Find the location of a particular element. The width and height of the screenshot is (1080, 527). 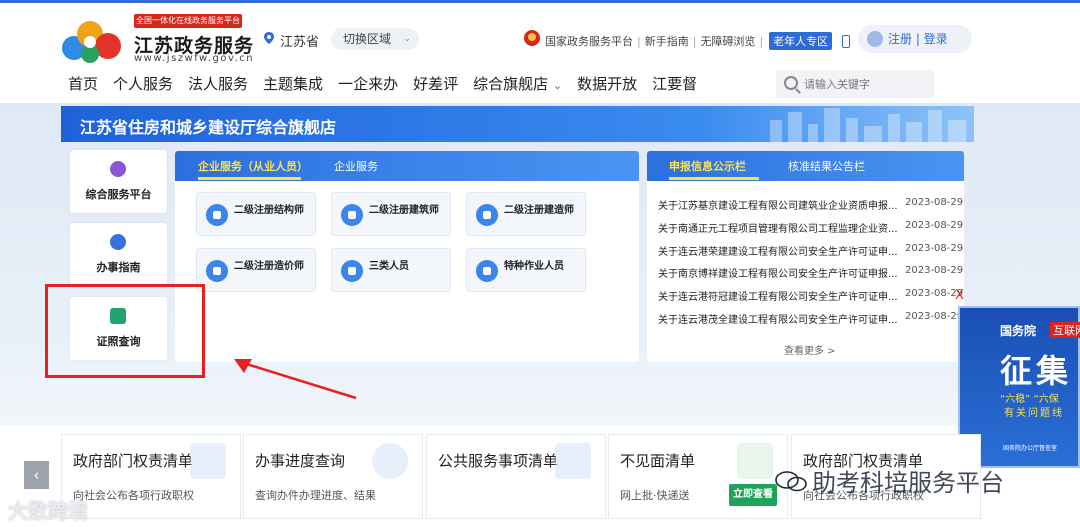

search-box is located at coordinates (855, 84).